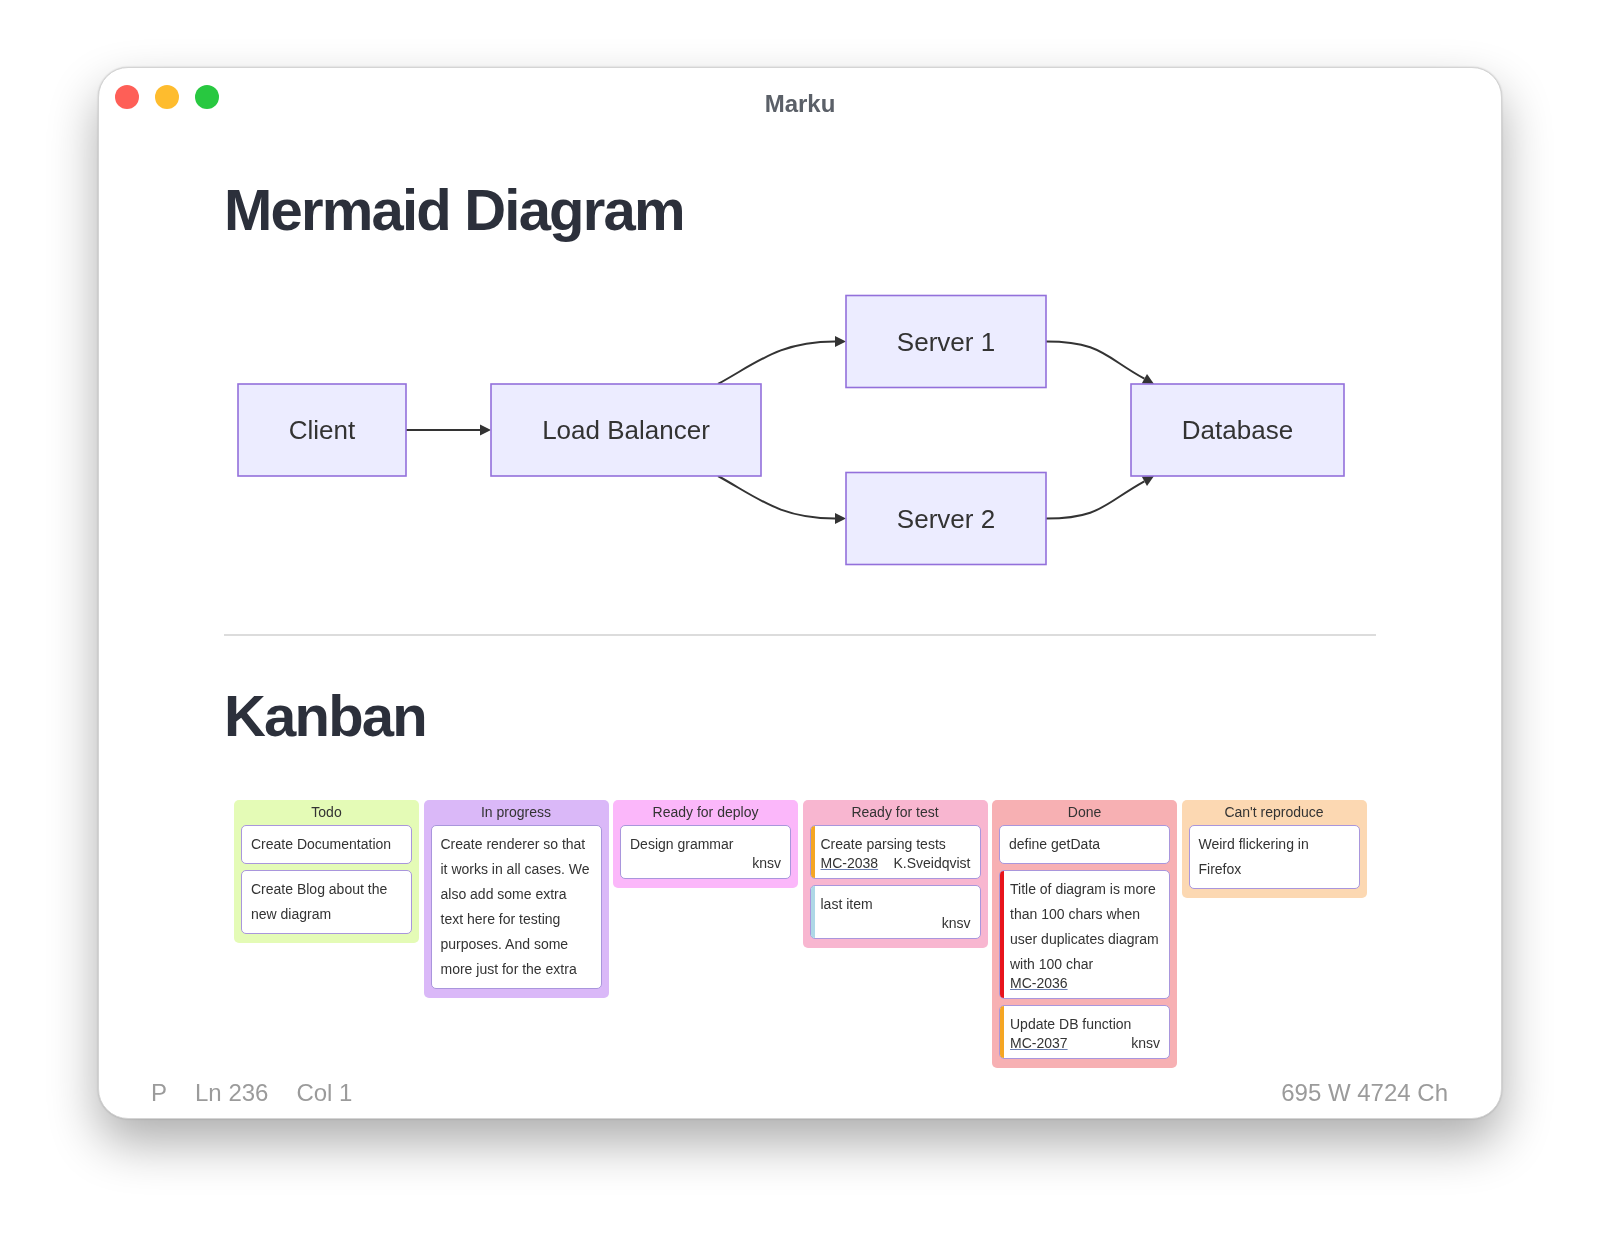  What do you see at coordinates (326, 812) in the screenshot?
I see `column-title: Todo` at bounding box center [326, 812].